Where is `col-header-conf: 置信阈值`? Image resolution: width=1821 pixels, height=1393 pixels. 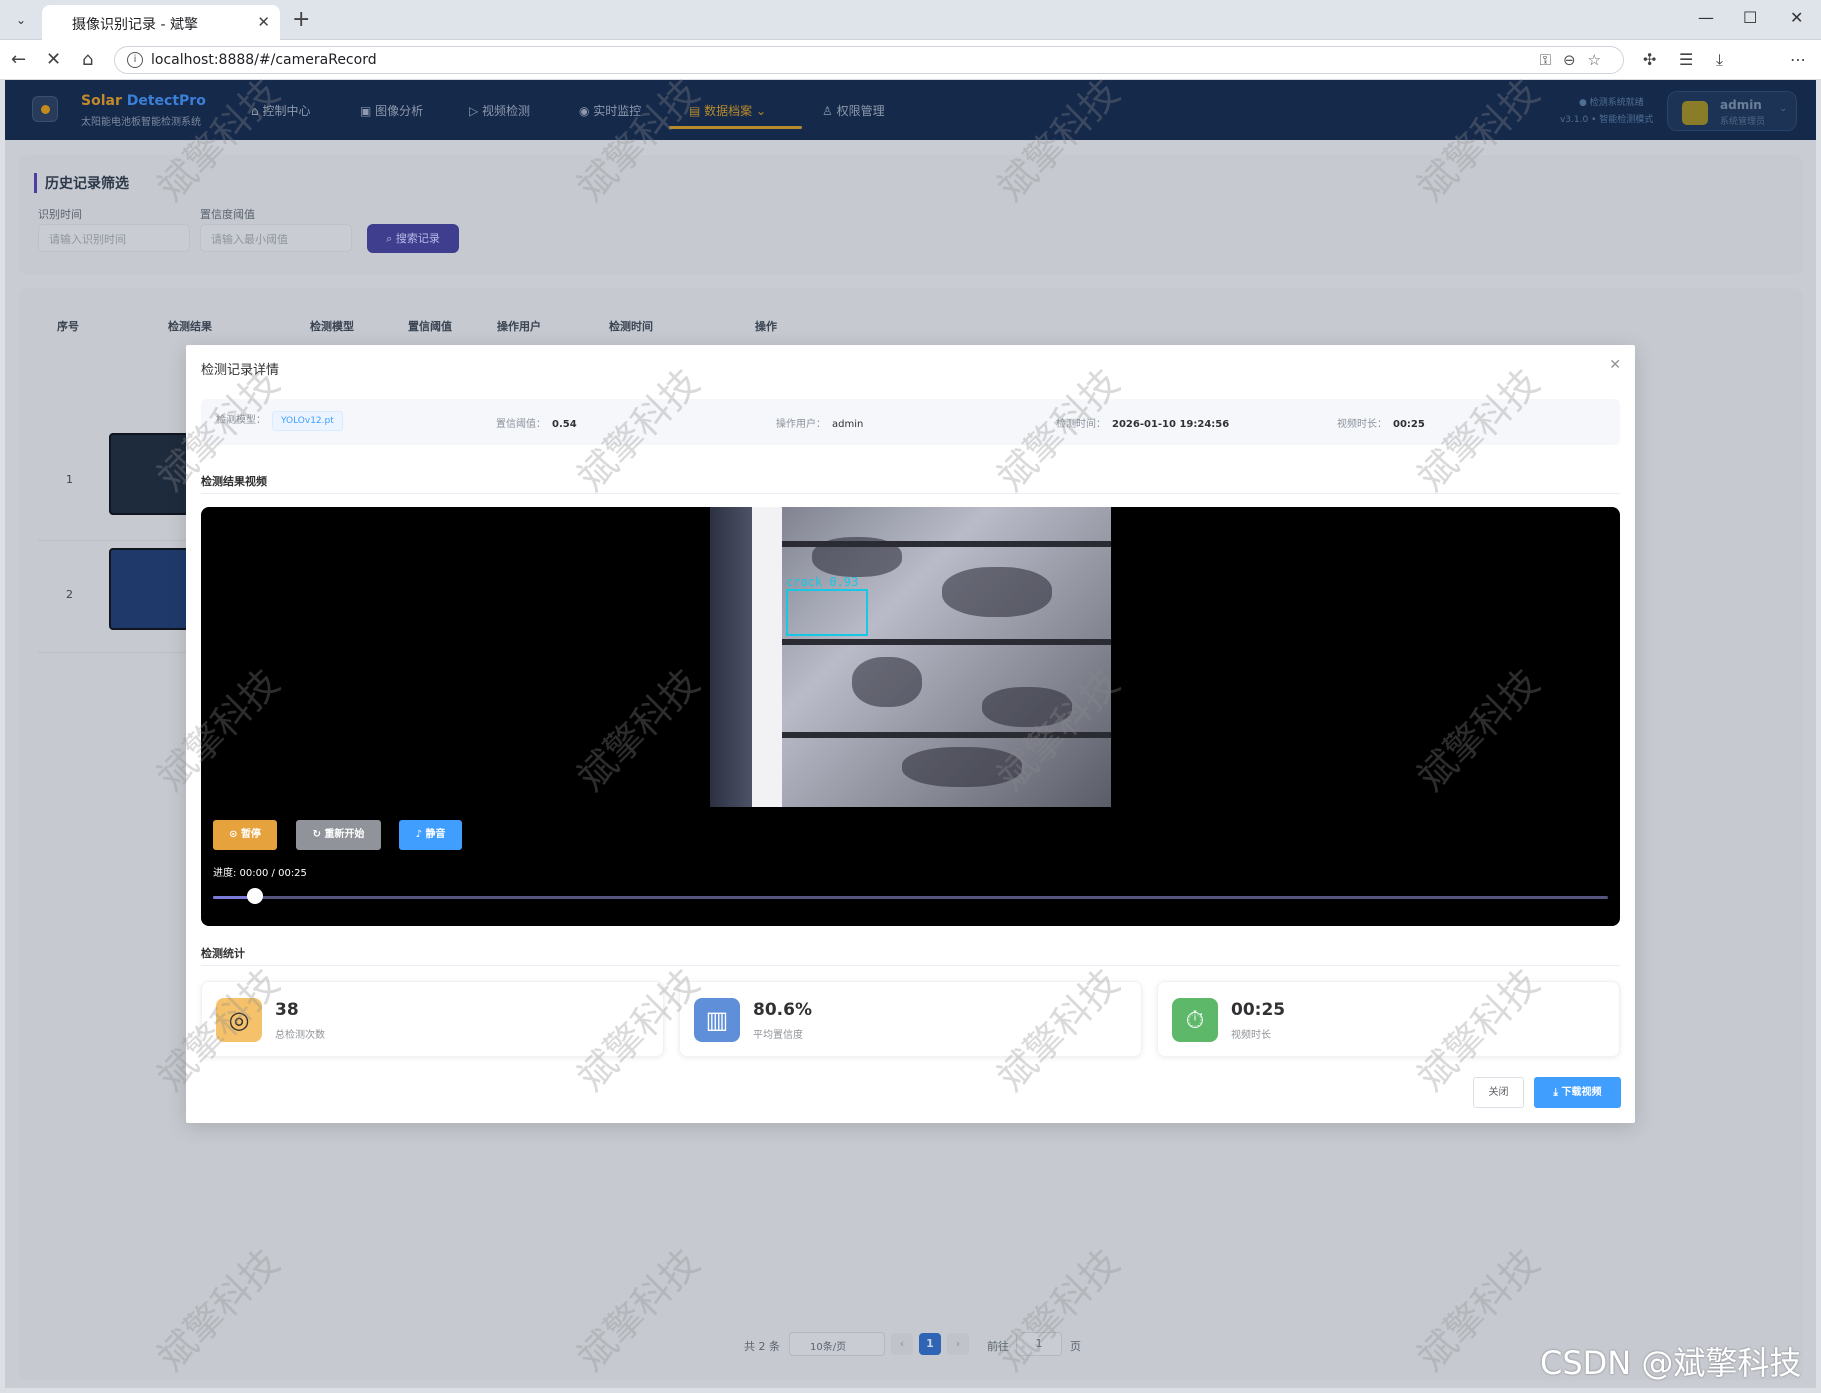
col-header-conf: 置信阈值 is located at coordinates (430, 326).